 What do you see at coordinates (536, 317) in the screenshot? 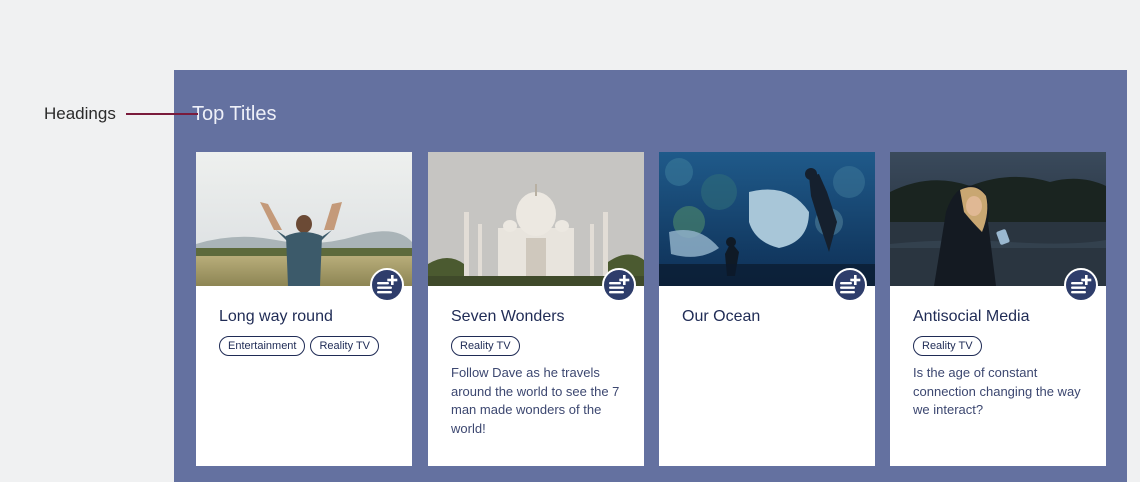
I see `card-title: Seven Wonders` at bounding box center [536, 317].